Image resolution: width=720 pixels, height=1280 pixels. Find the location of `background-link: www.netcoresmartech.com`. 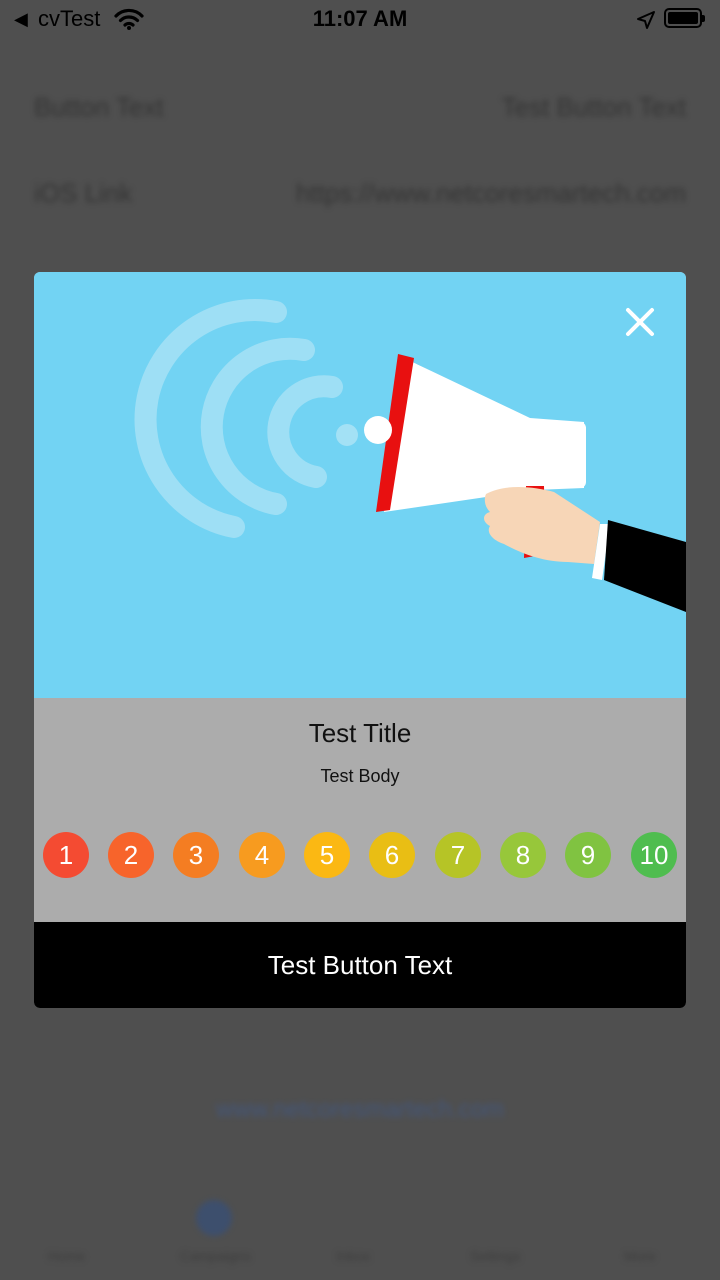

background-link: www.netcoresmartech.com is located at coordinates (360, 1109).